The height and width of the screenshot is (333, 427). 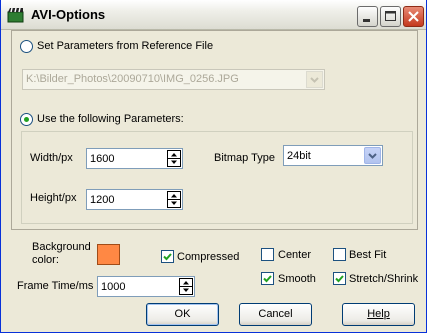 I want to click on cancel-button-label: Cancel, so click(x=275, y=314).